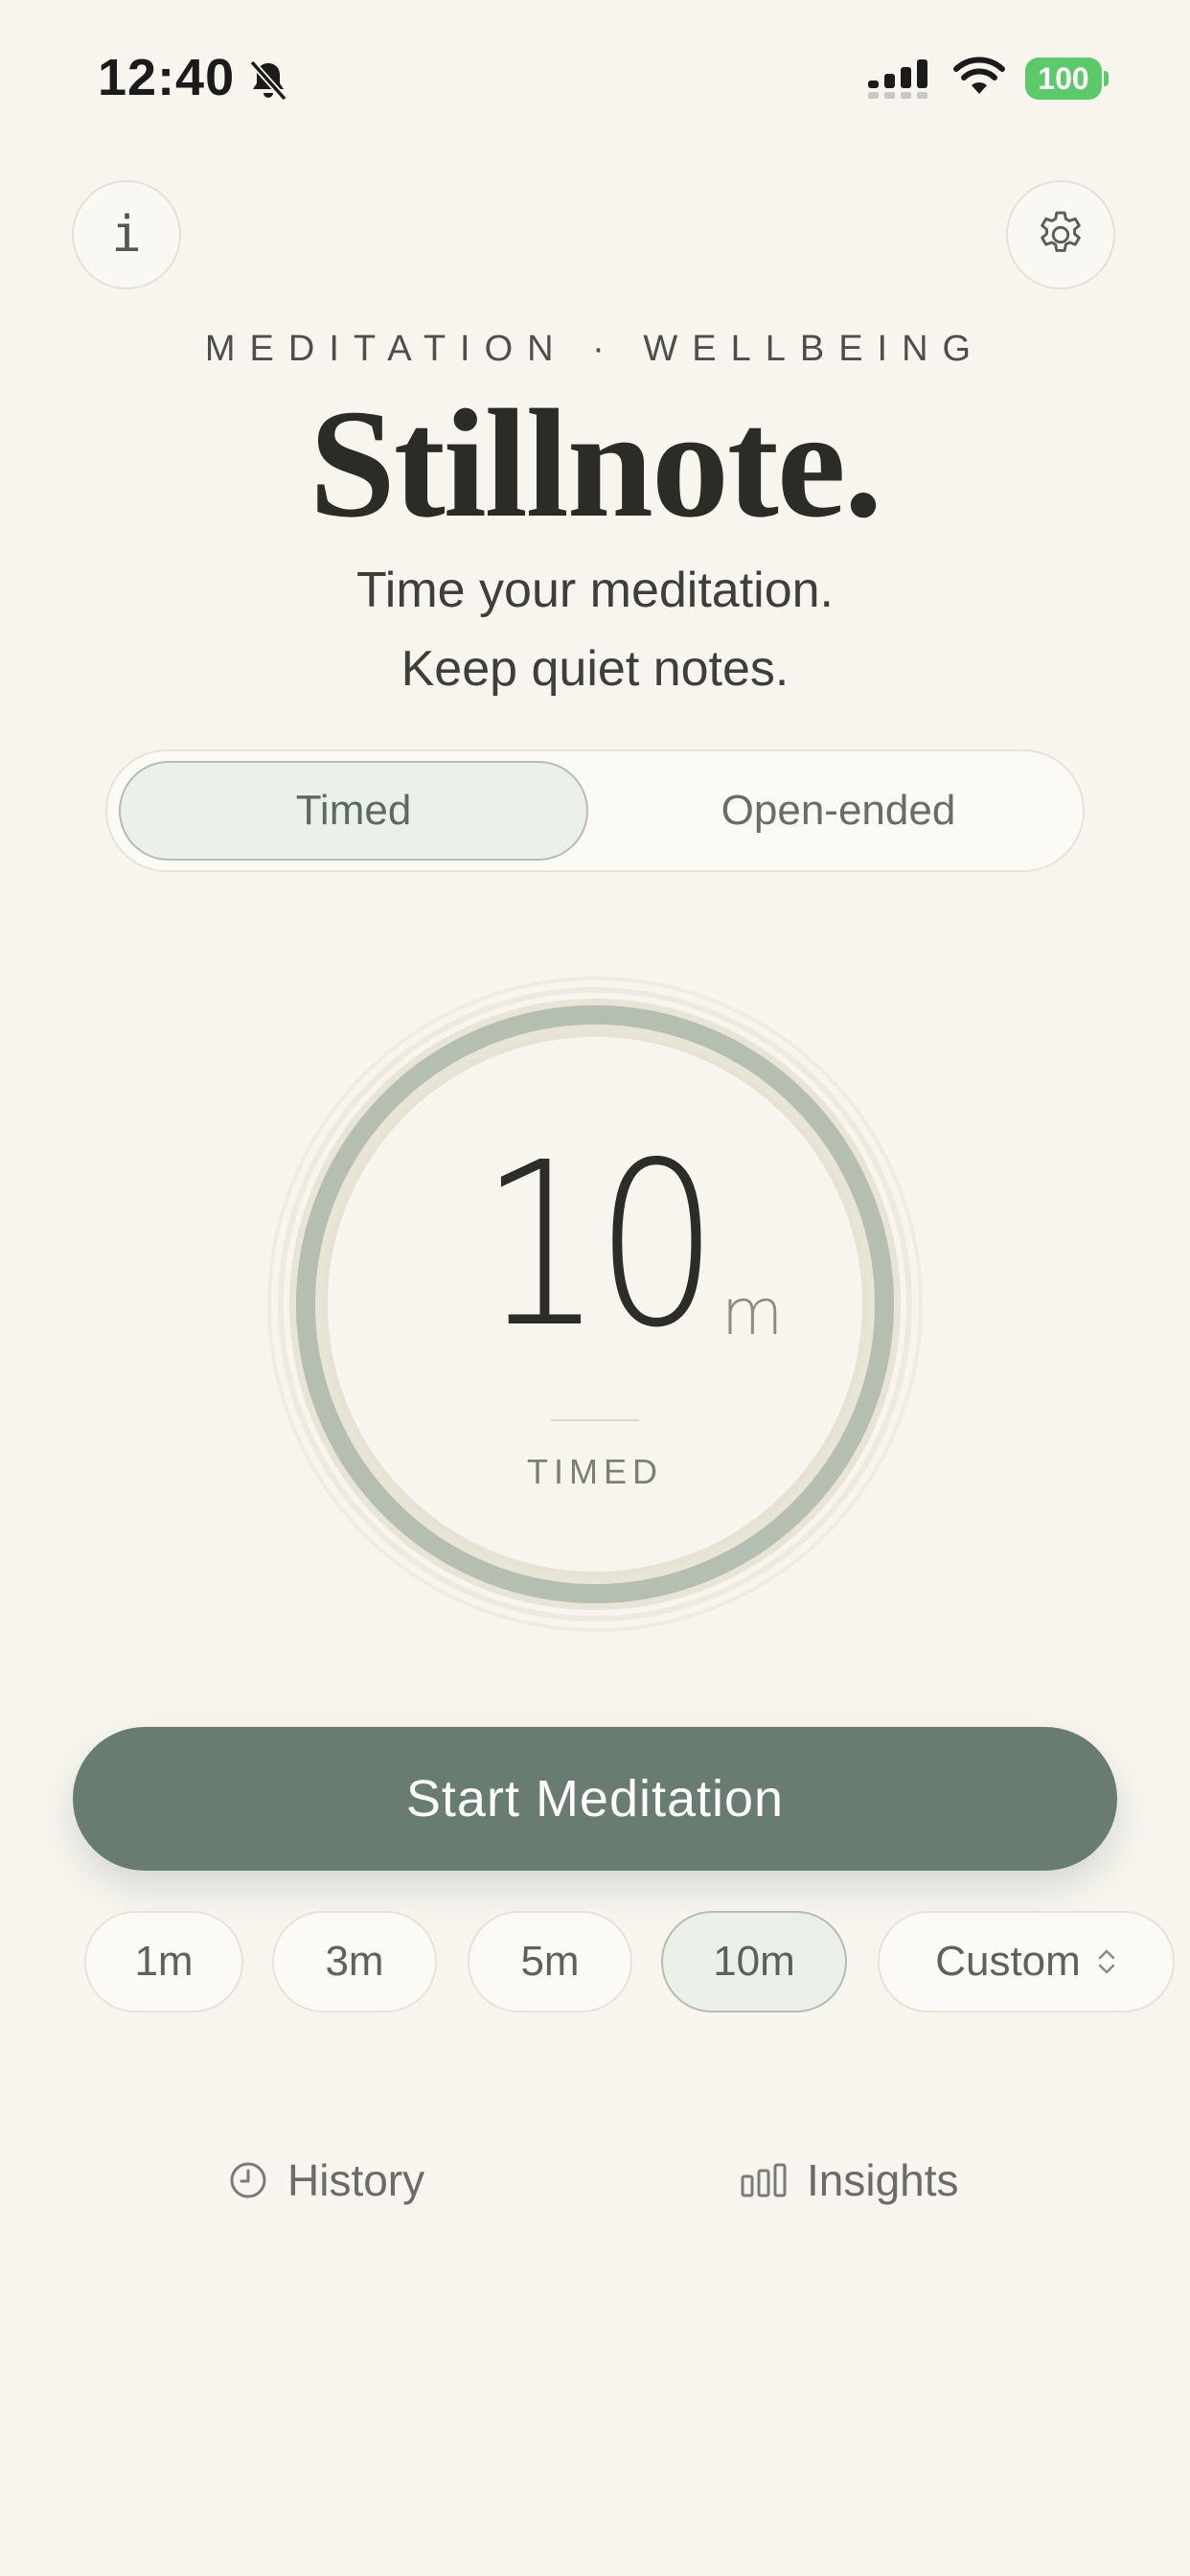  Describe the element at coordinates (167, 77) in the screenshot. I see `status-time: 12:40` at that location.